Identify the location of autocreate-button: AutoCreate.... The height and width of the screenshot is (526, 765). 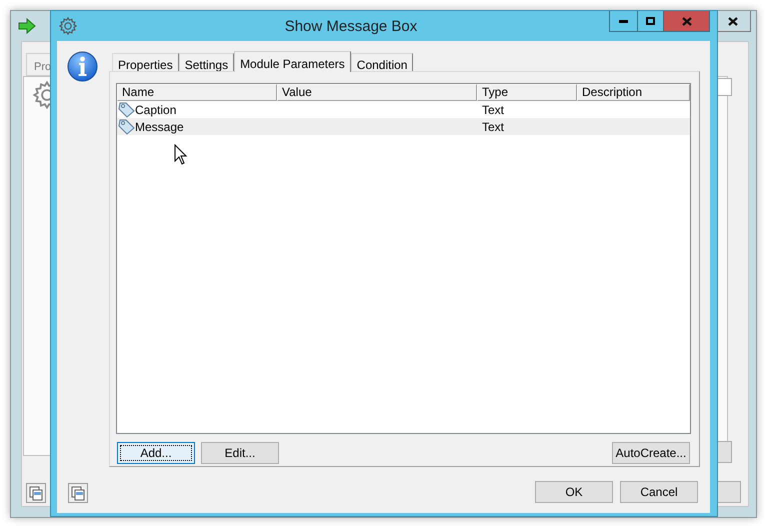
(651, 453).